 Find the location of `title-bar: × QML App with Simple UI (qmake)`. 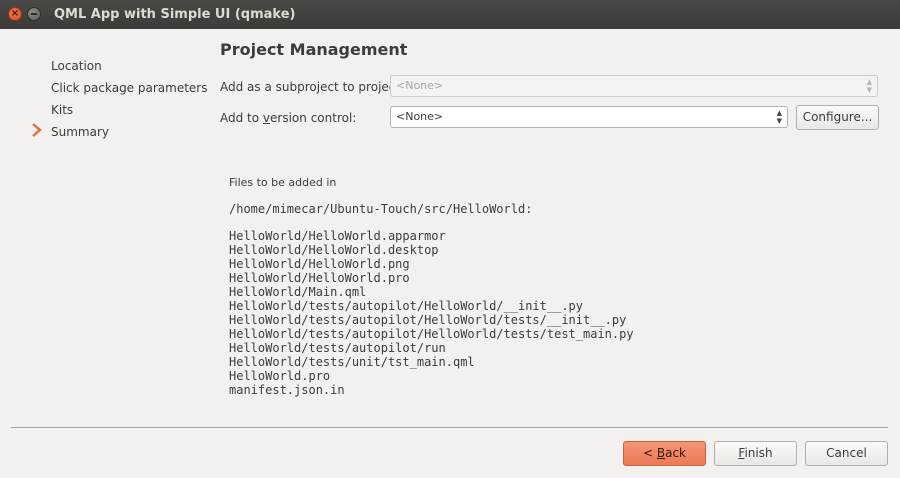

title-bar: × QML App with Simple UI (qmake) is located at coordinates (450, 14).